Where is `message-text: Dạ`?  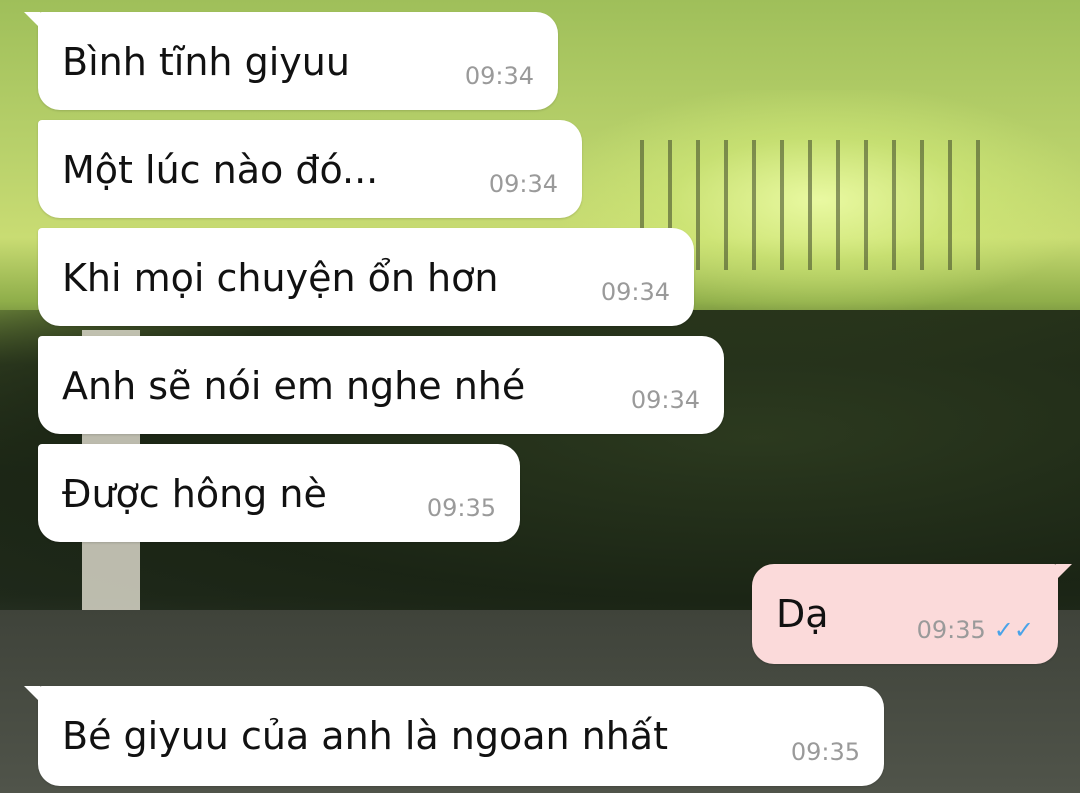 message-text: Dạ is located at coordinates (802, 614).